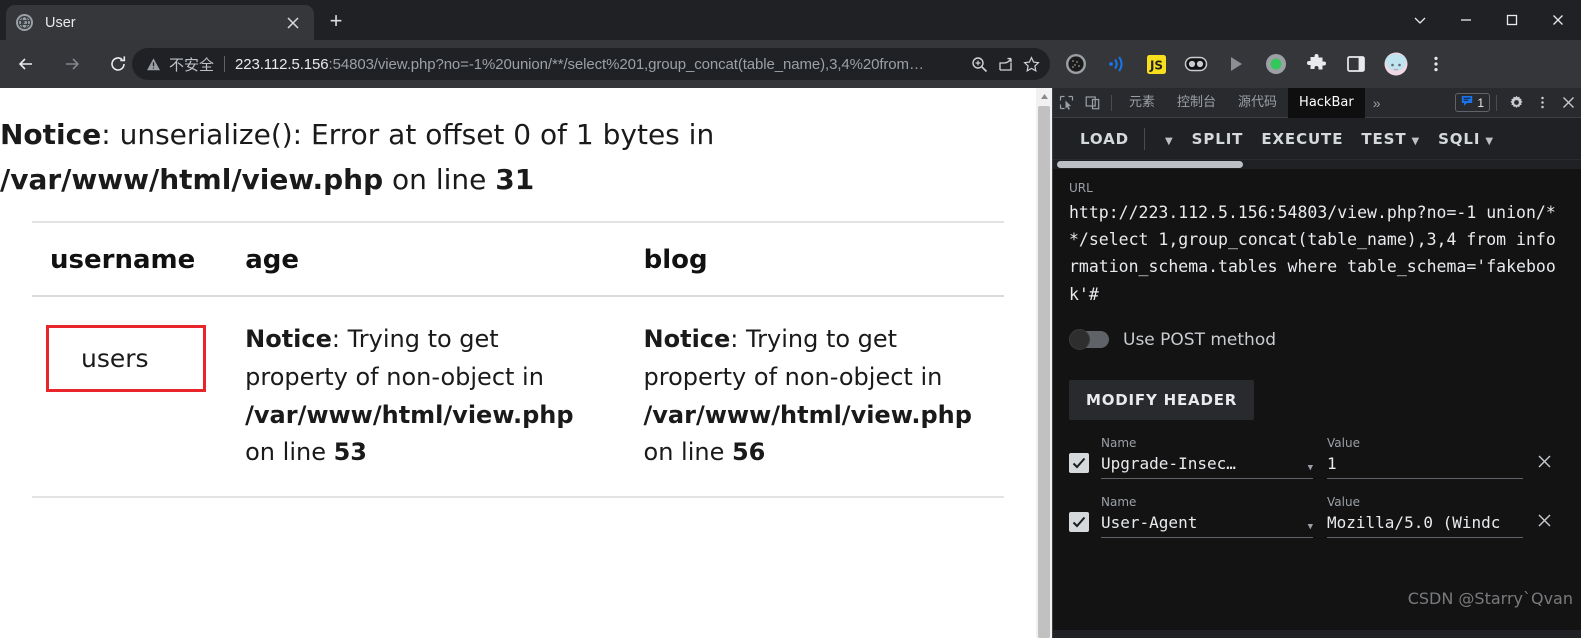 The height and width of the screenshot is (638, 1581). I want to click on chevron-double-right-icon: », so click(1377, 103).